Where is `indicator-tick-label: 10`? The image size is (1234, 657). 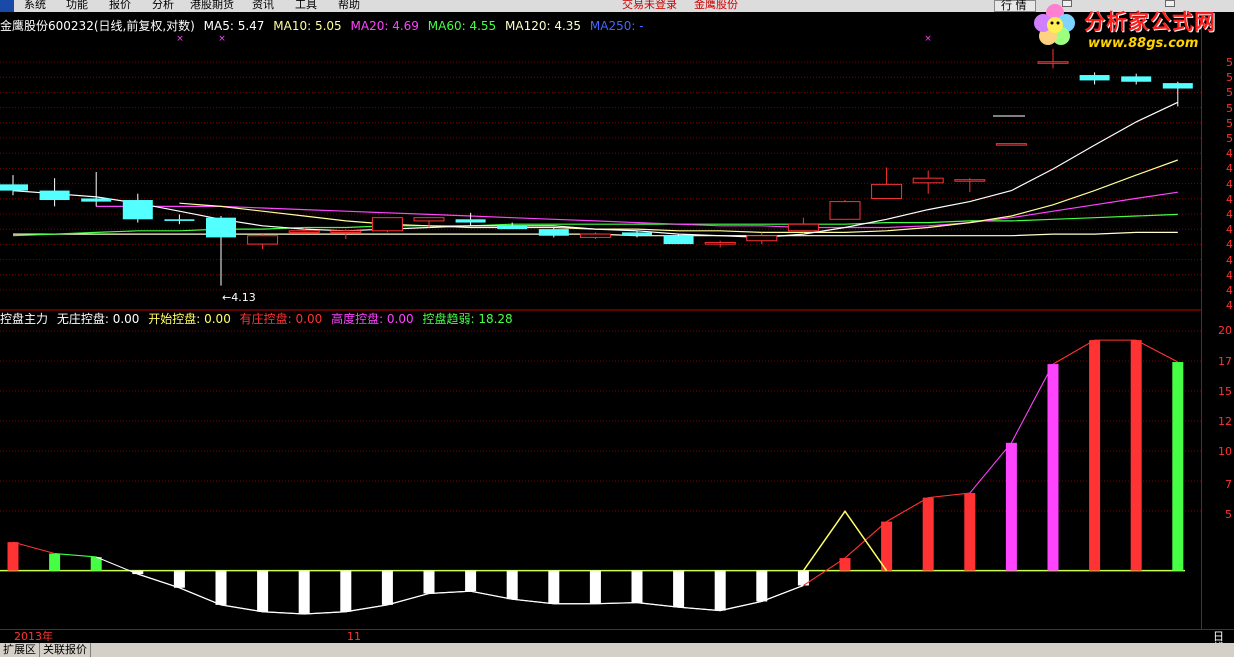
indicator-tick-label: 10 is located at coordinates (1225, 451).